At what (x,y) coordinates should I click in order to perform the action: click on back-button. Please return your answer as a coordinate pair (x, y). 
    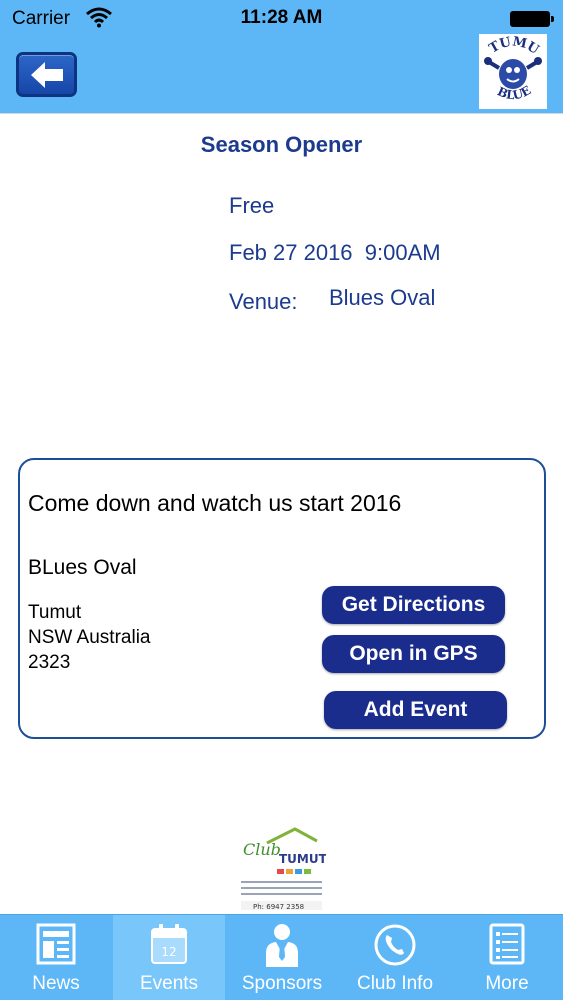
    Looking at the image, I should click on (46, 74).